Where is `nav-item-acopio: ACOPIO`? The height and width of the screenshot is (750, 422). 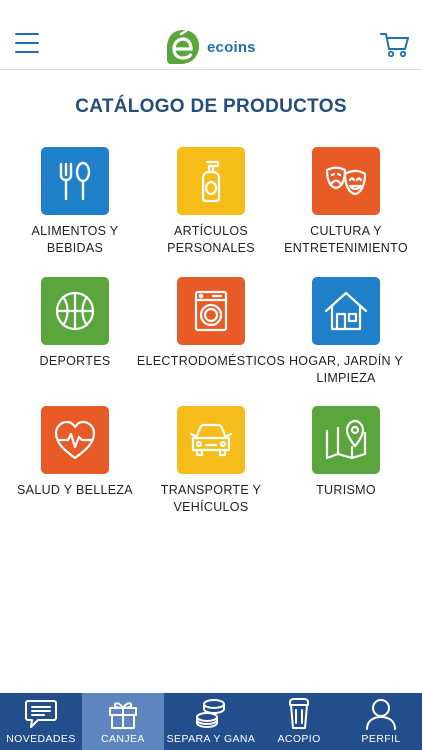
nav-item-acopio: ACOPIO is located at coordinates (299, 721).